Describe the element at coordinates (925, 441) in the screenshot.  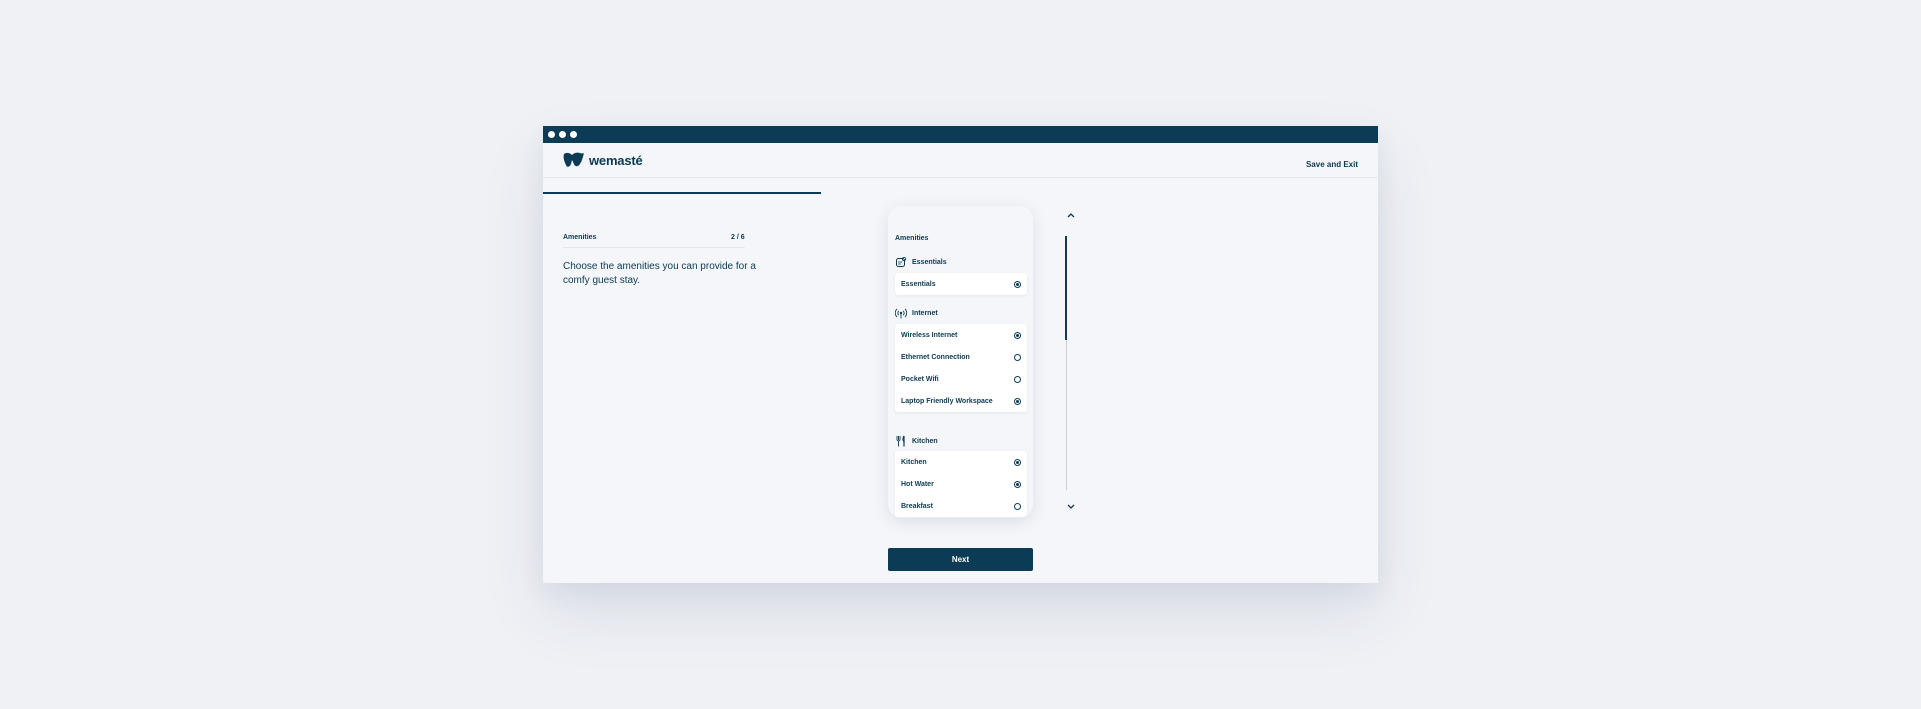
I see `section-label: Kitchen` at that location.